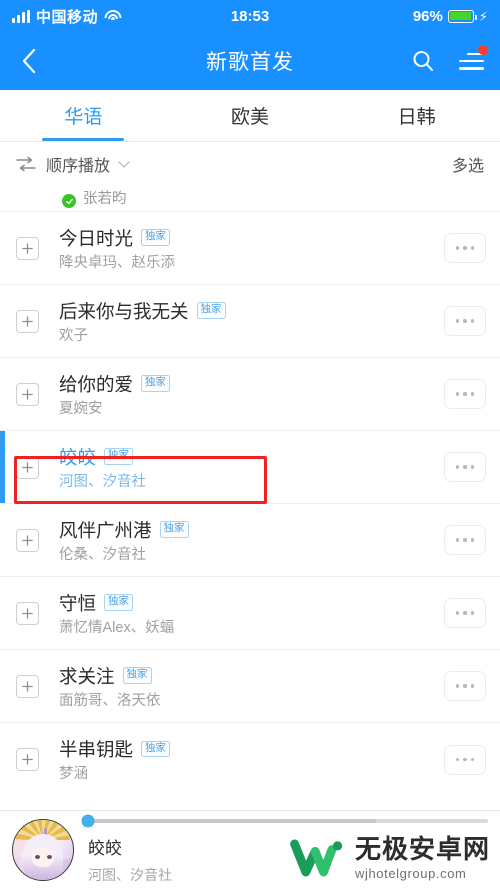 This screenshot has width=500, height=889. Describe the element at coordinates (468, 164) in the screenshot. I see `multi-select-button: 多选` at that location.